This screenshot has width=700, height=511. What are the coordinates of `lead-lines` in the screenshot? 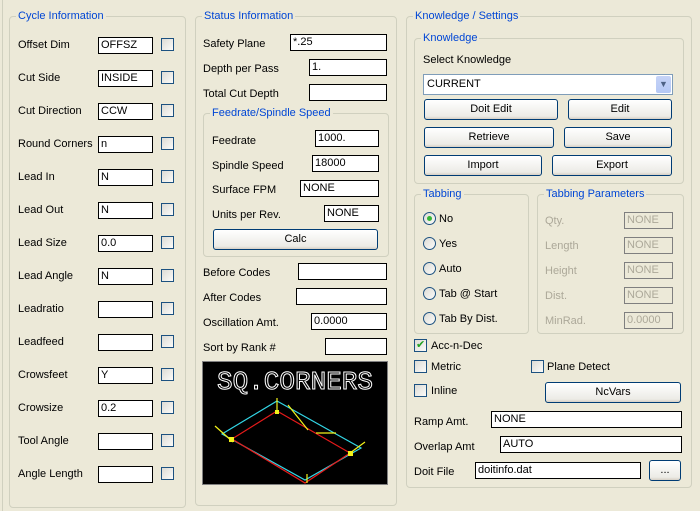 It's located at (290, 440).